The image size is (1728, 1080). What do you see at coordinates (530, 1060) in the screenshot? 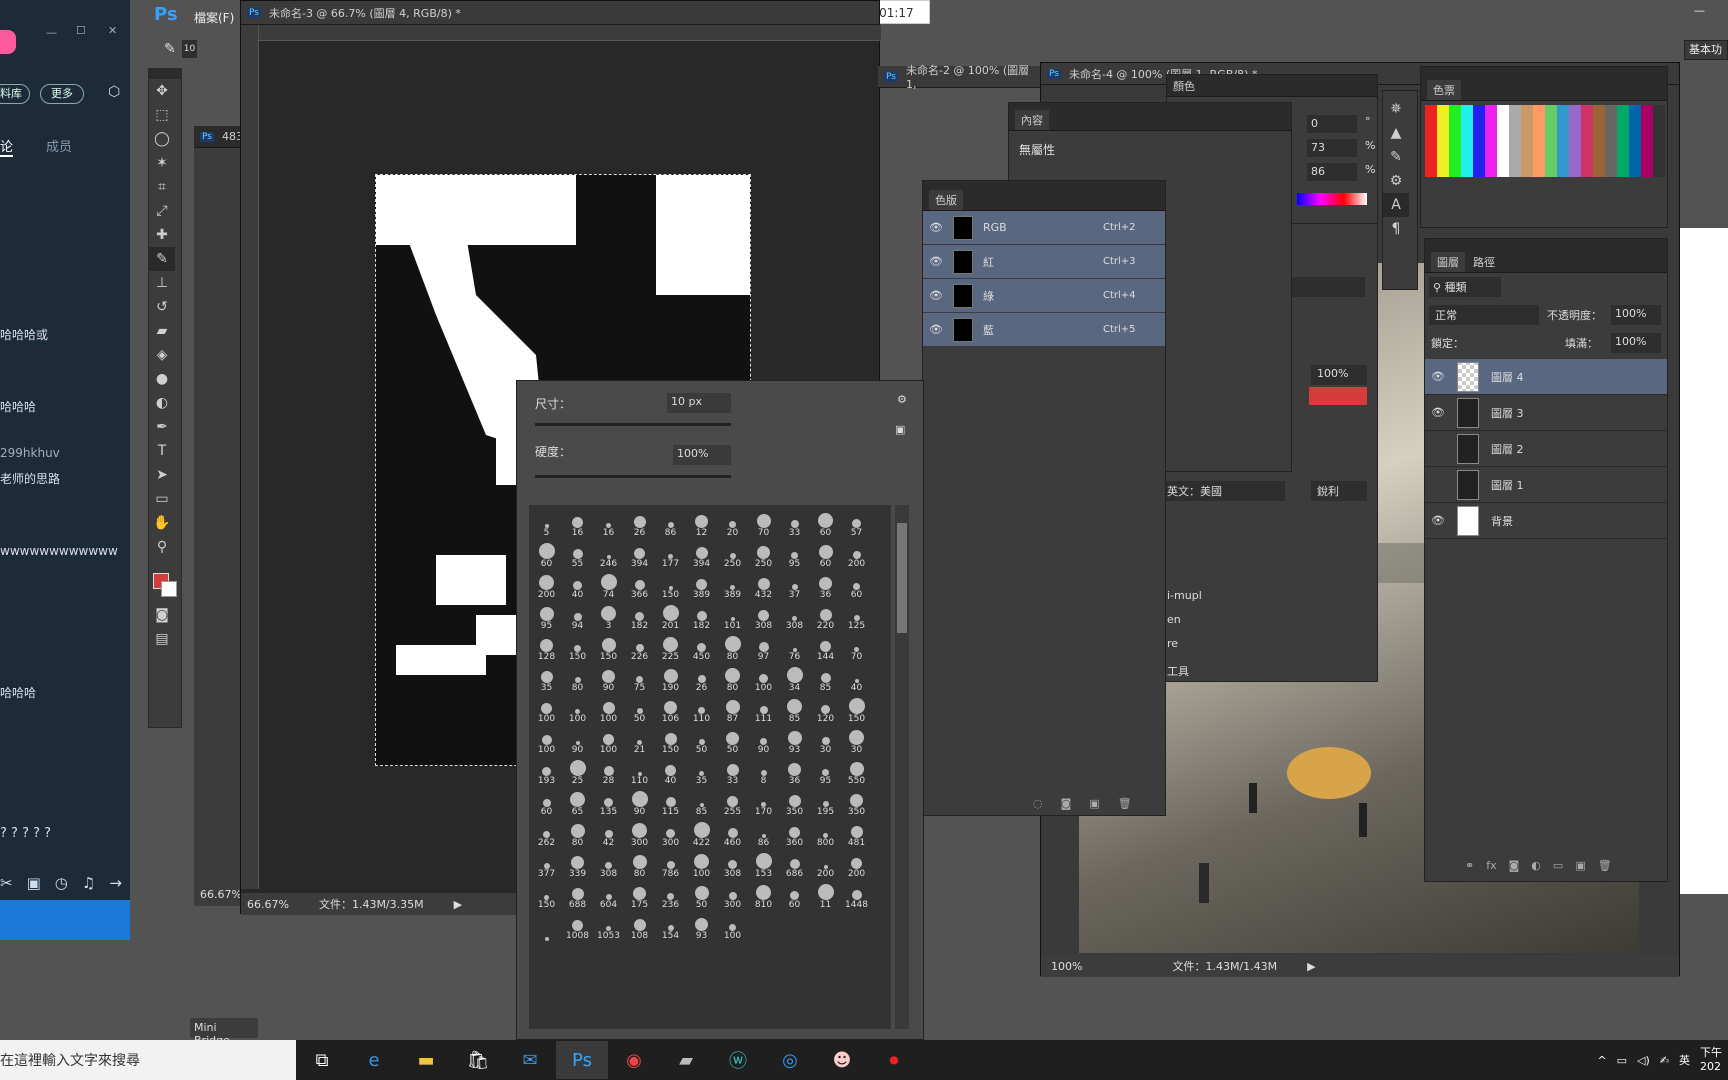
I see `mail-icon: ✉` at bounding box center [530, 1060].